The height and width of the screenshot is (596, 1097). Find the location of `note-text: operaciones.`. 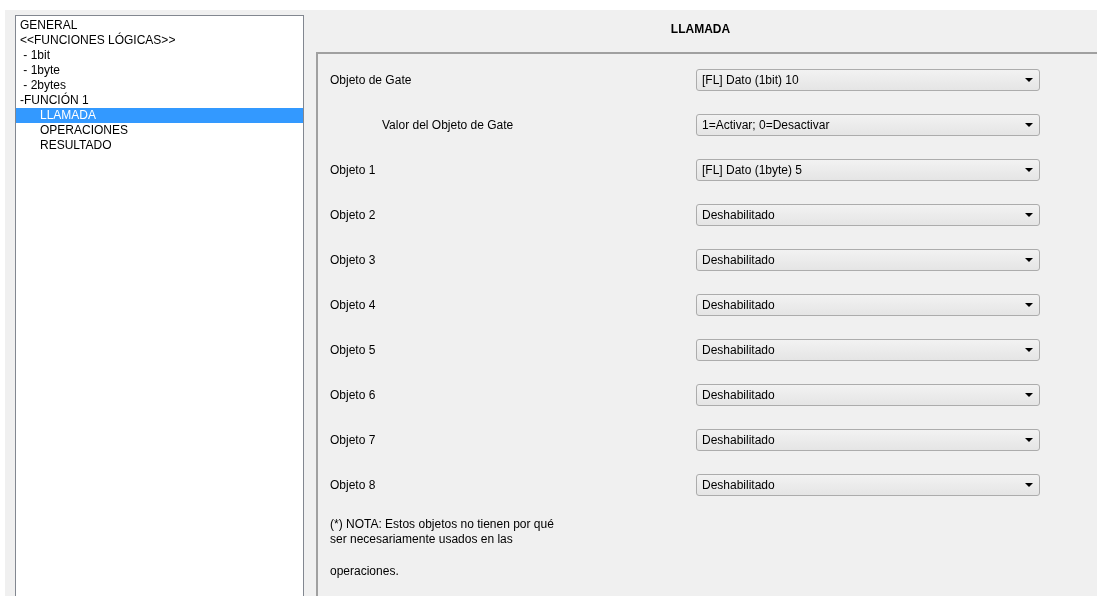

note-text: operaciones. is located at coordinates (365, 571).